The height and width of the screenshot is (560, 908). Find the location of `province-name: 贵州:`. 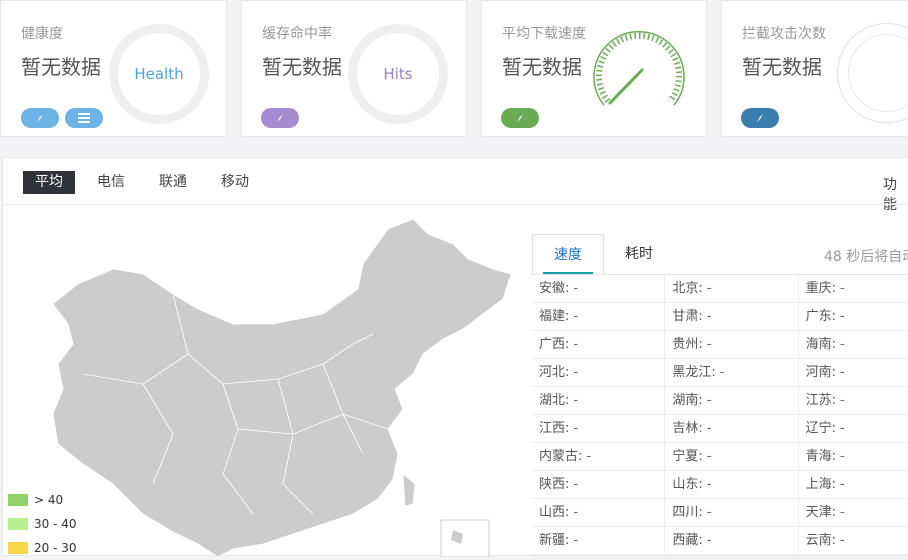

province-name: 贵州: is located at coordinates (687, 344).